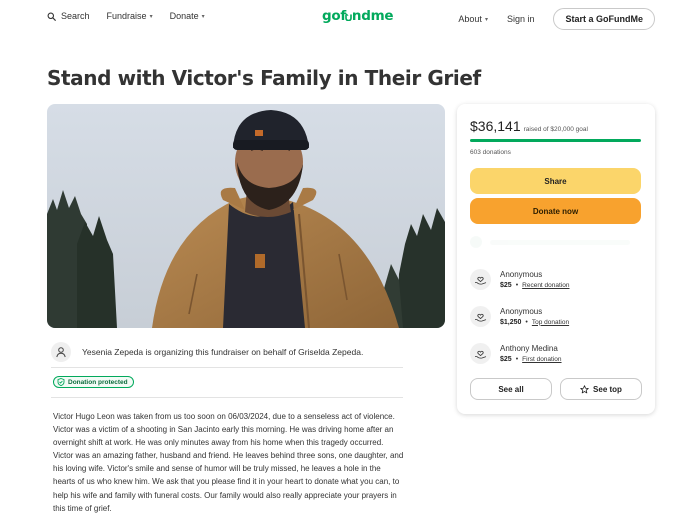 The image size is (700, 522). I want to click on goal-text: raised of $20,000 goal, so click(555, 129).